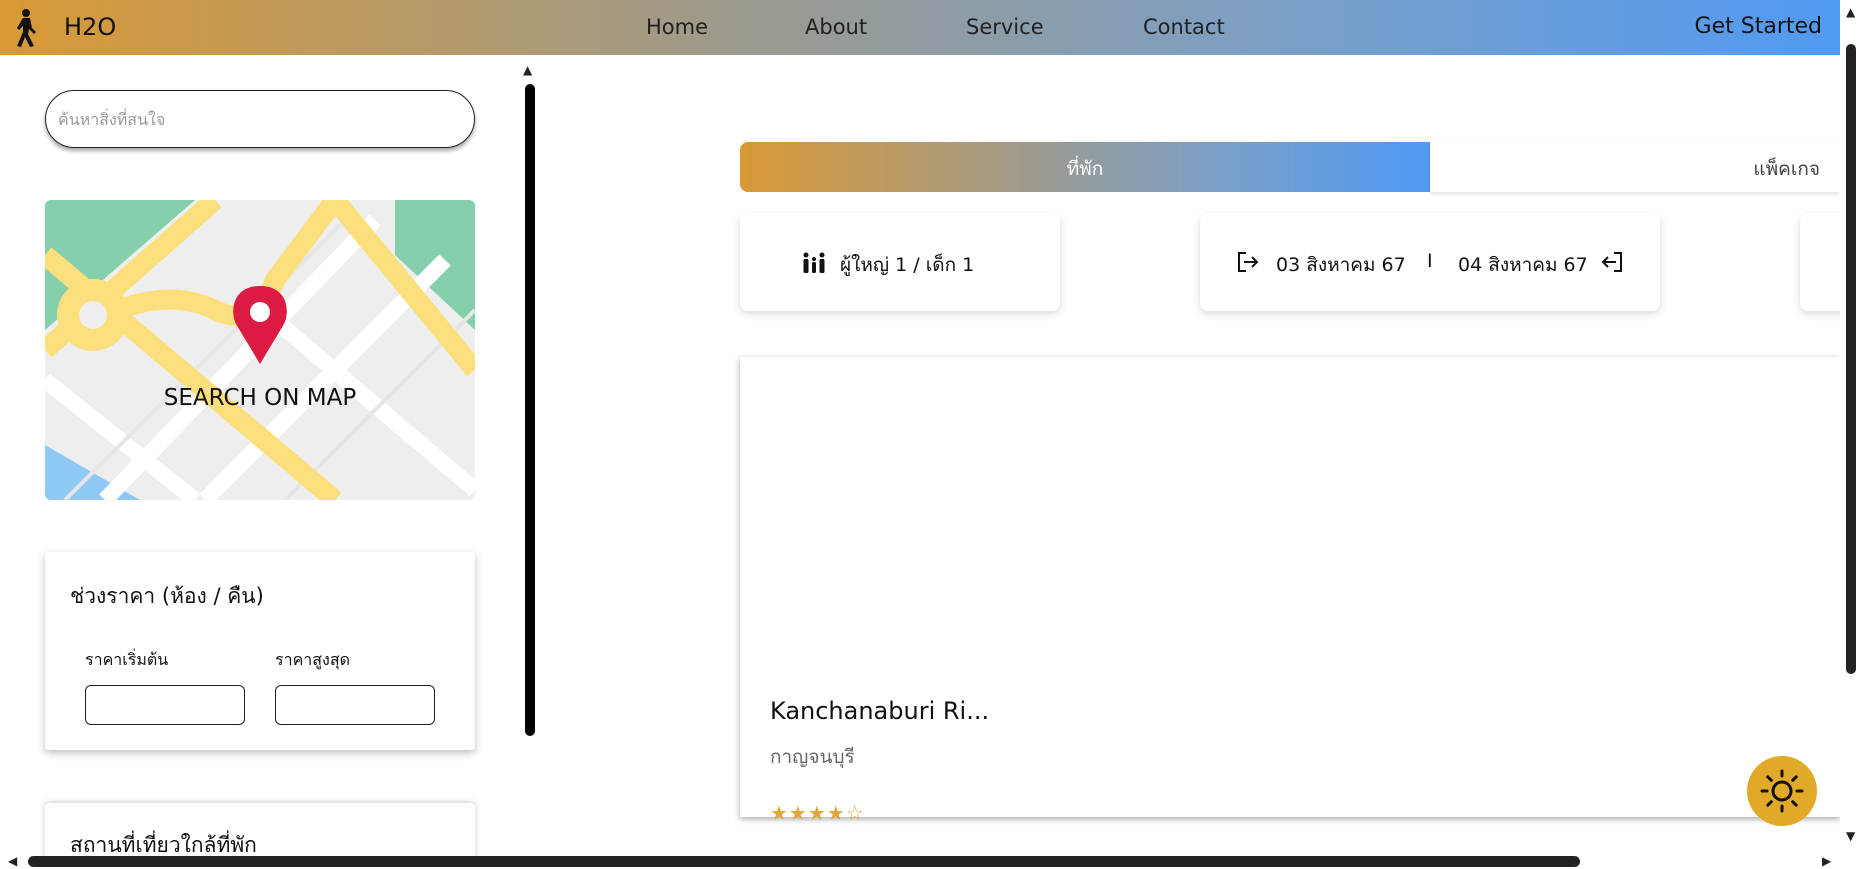  Describe the element at coordinates (355, 705) in the screenshot. I see `max-price-input` at that location.